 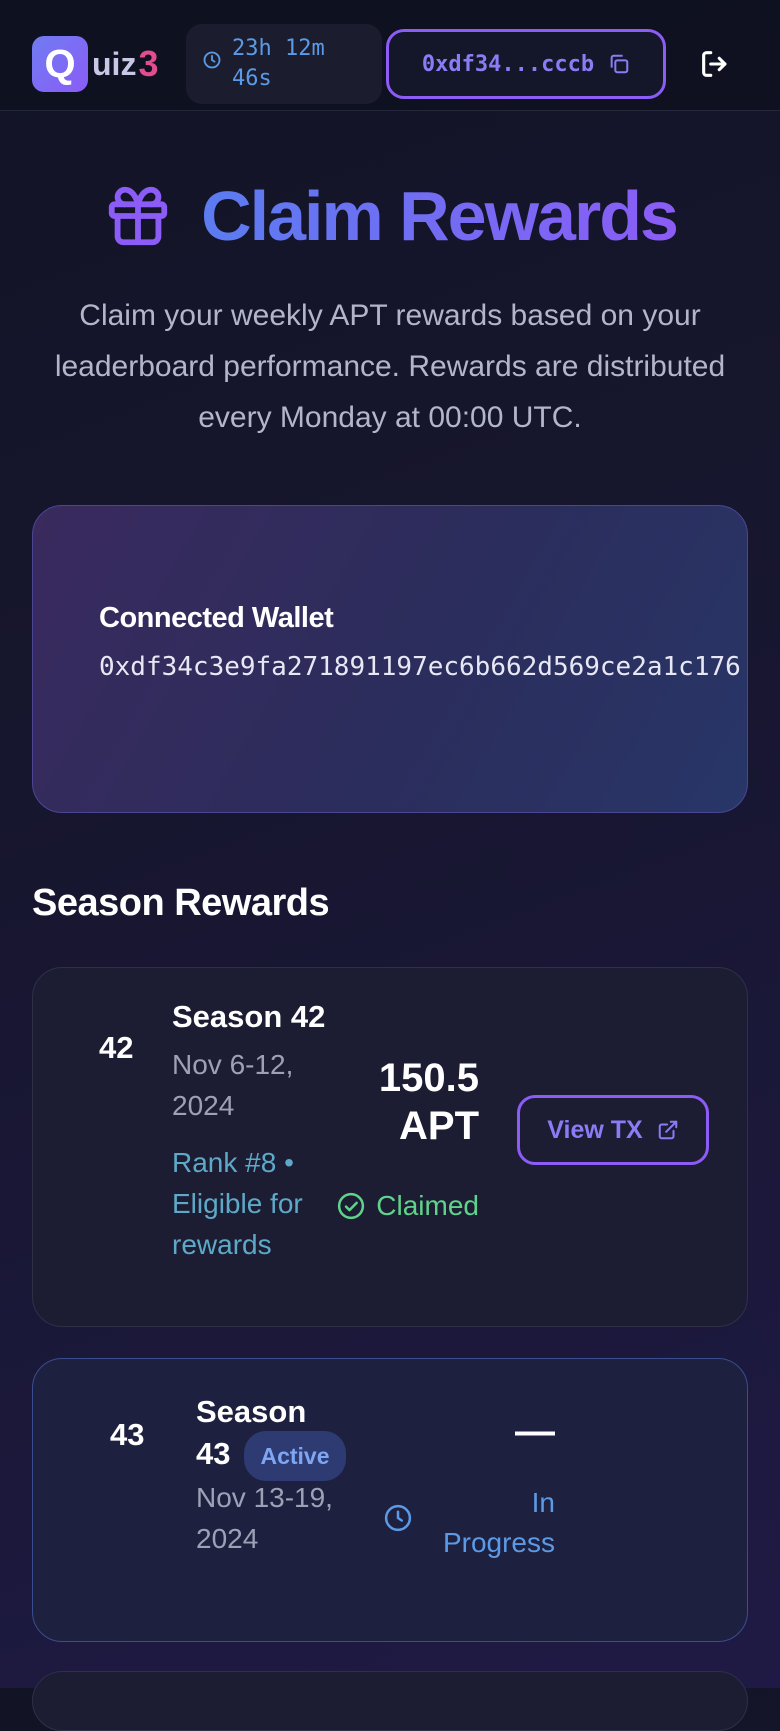 I want to click on season-title-line-2: 43 Active, so click(x=271, y=1456).